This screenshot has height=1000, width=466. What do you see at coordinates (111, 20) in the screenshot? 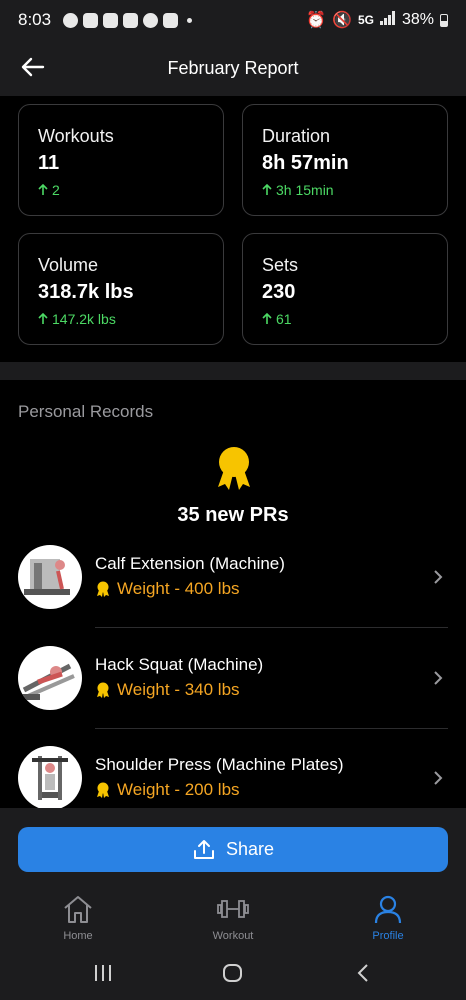
I see `instagram-icon` at bounding box center [111, 20].